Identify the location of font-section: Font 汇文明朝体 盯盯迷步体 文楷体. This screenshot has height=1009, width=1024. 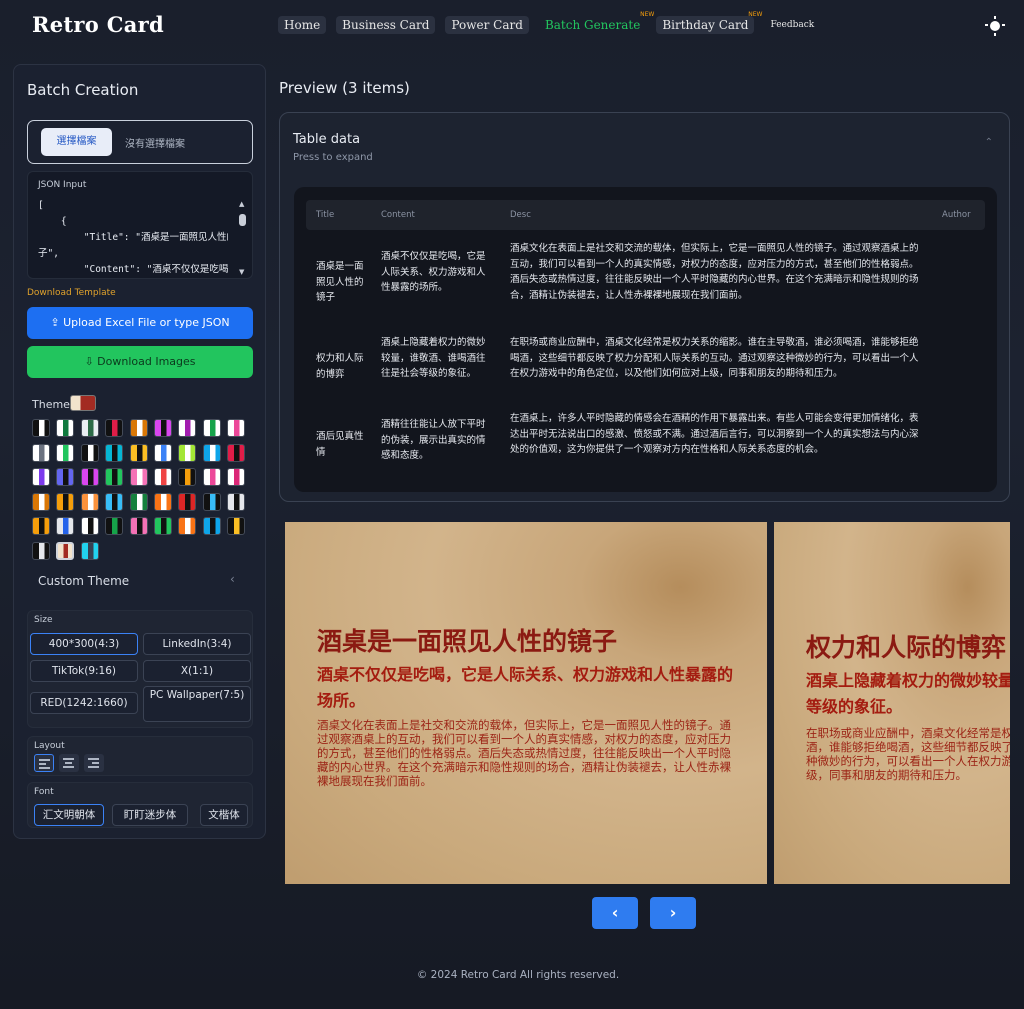
(140, 805).